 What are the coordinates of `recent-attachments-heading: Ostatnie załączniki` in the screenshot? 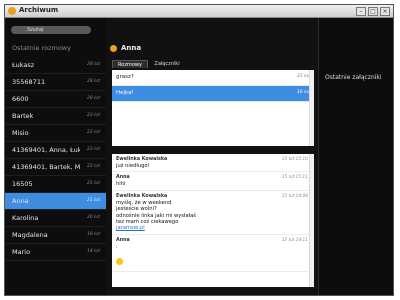 It's located at (353, 77).